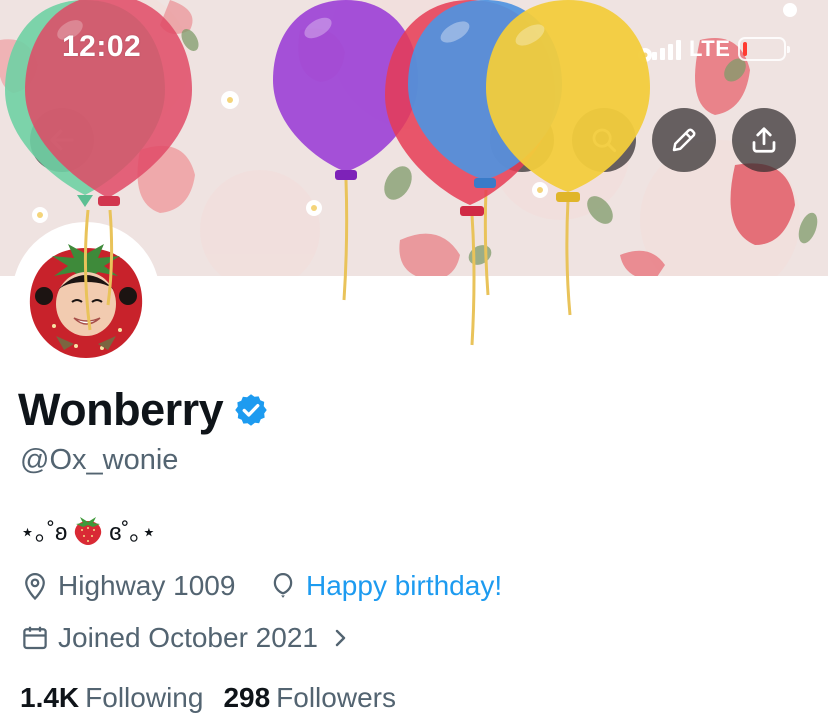 This screenshot has height=721, width=828. What do you see at coordinates (764, 49) in the screenshot?
I see `battery-icon` at bounding box center [764, 49].